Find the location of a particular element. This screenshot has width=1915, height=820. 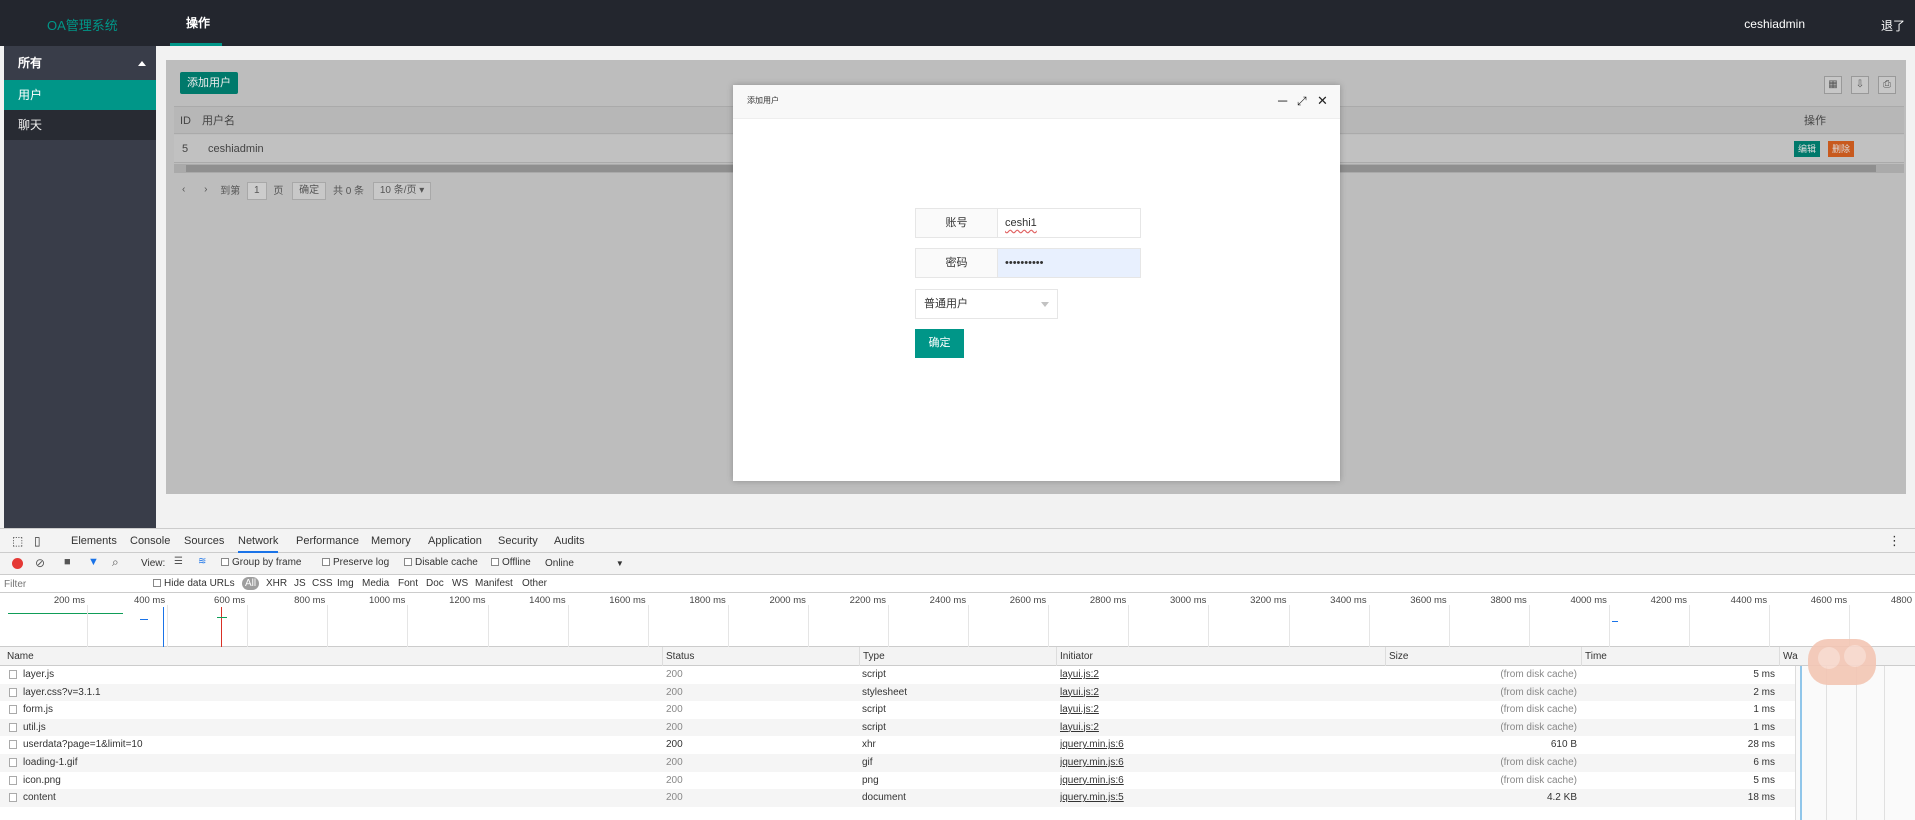

filter-type-js: JS is located at coordinates (300, 583).